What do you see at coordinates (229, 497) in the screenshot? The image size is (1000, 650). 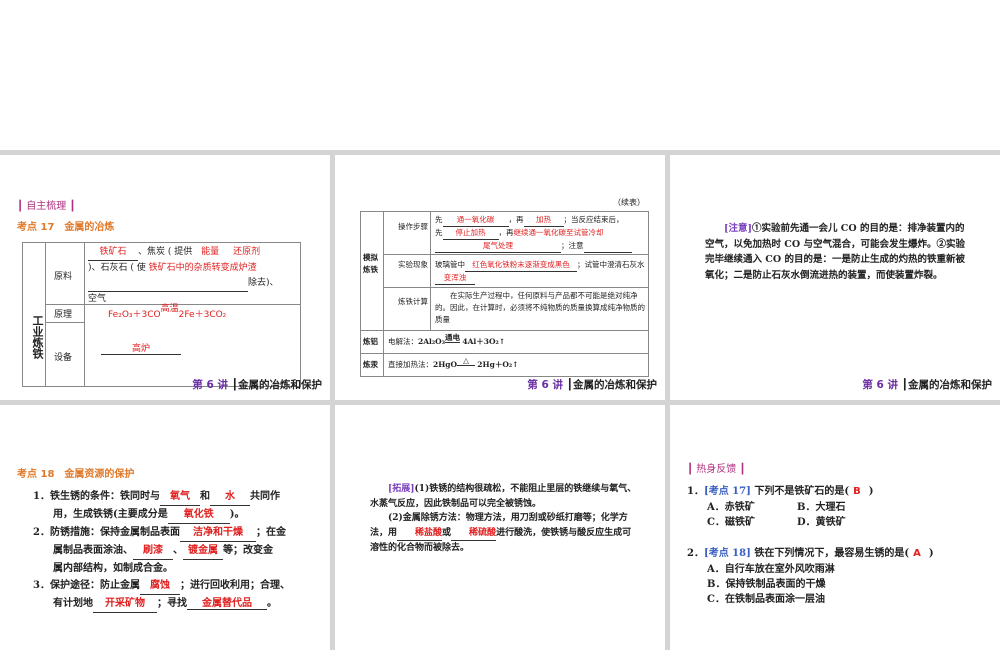 I see `answer: 水` at bounding box center [229, 497].